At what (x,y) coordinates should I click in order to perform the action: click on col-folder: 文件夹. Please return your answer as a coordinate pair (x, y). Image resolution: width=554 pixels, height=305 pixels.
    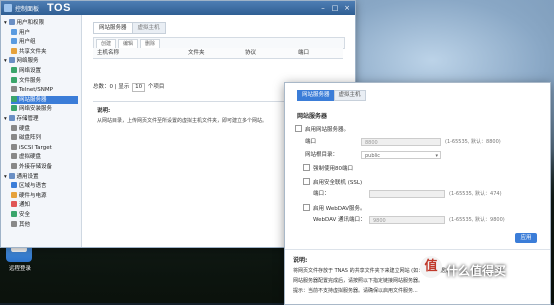
    Looking at the image, I should click on (196, 53).